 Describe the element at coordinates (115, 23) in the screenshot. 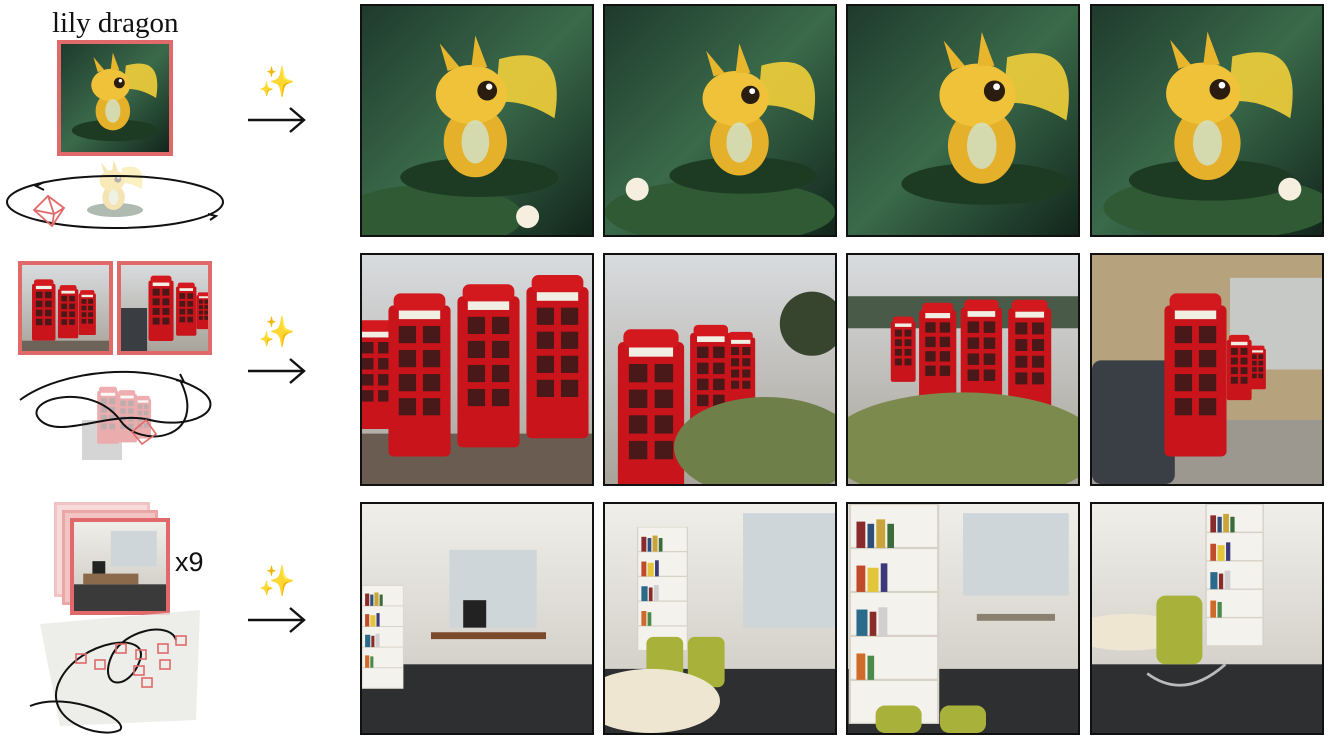

I see `row-caption: lily dragon` at that location.